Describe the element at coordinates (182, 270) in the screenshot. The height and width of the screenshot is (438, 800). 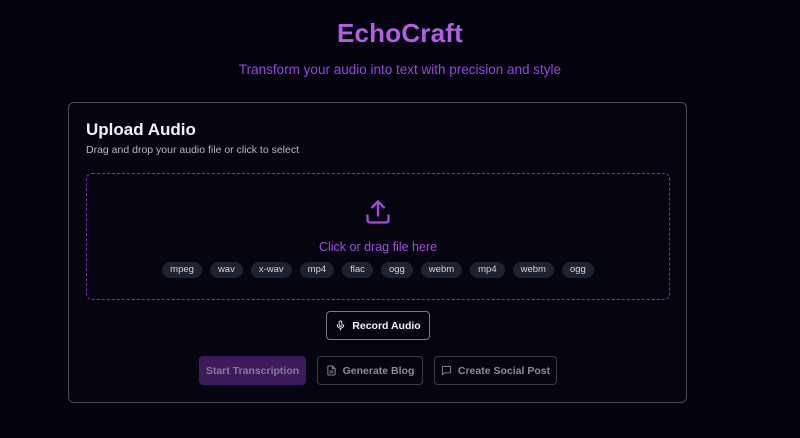
I see `format-chip: mpeg` at that location.